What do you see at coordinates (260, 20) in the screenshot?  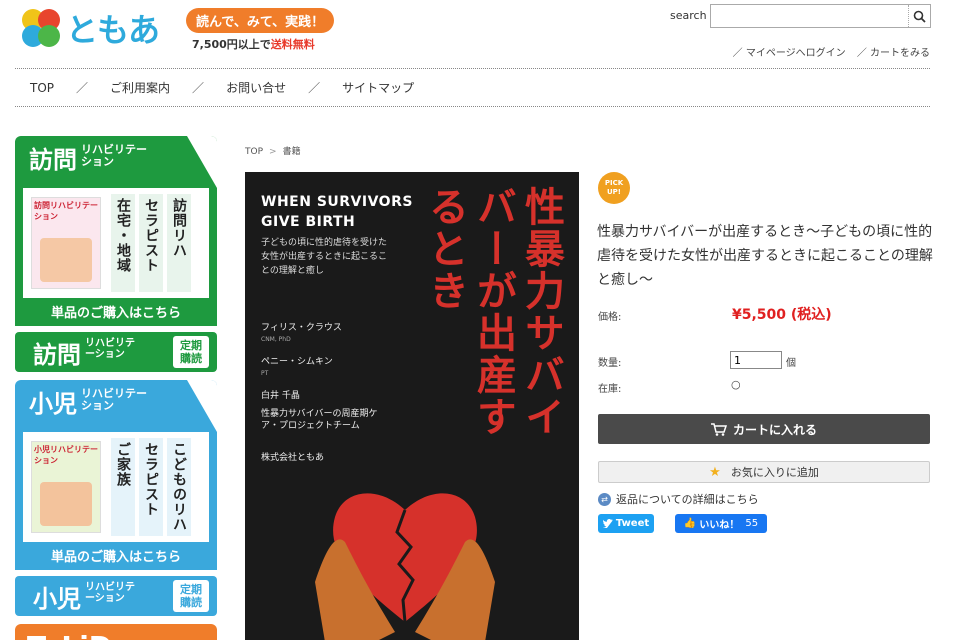 I see `promo-pill: 読んで、みて、実践！` at bounding box center [260, 20].